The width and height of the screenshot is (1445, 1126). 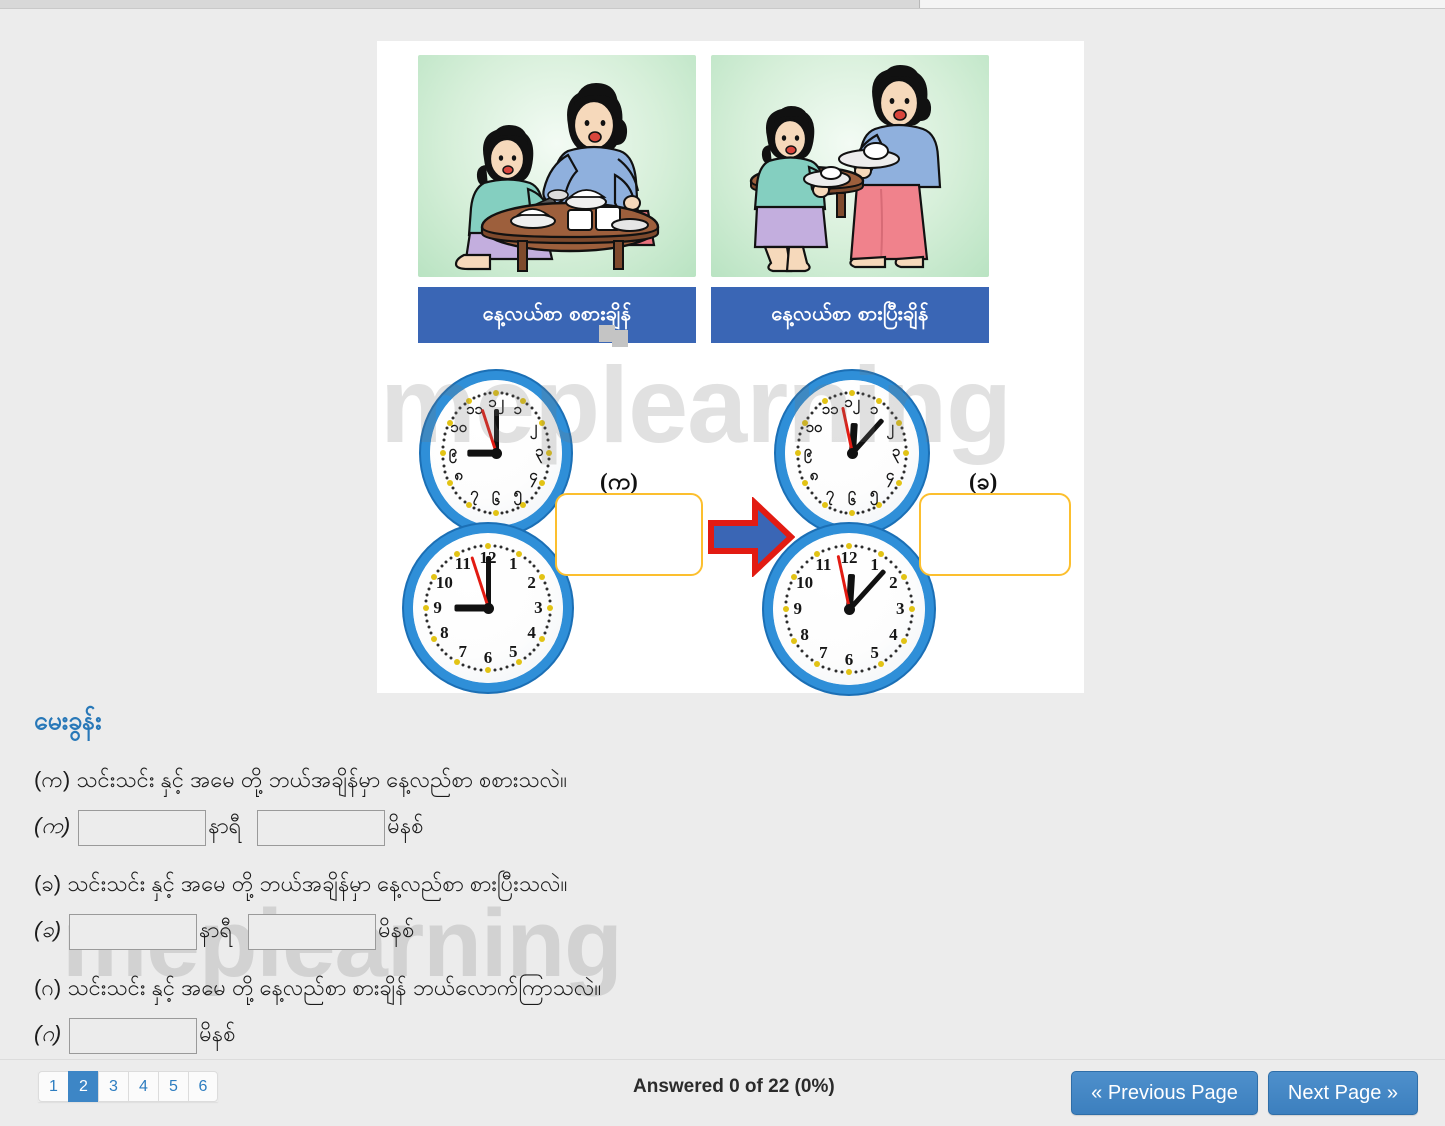 What do you see at coordinates (444, 633) in the screenshot?
I see `clock-numeral: 8` at bounding box center [444, 633].